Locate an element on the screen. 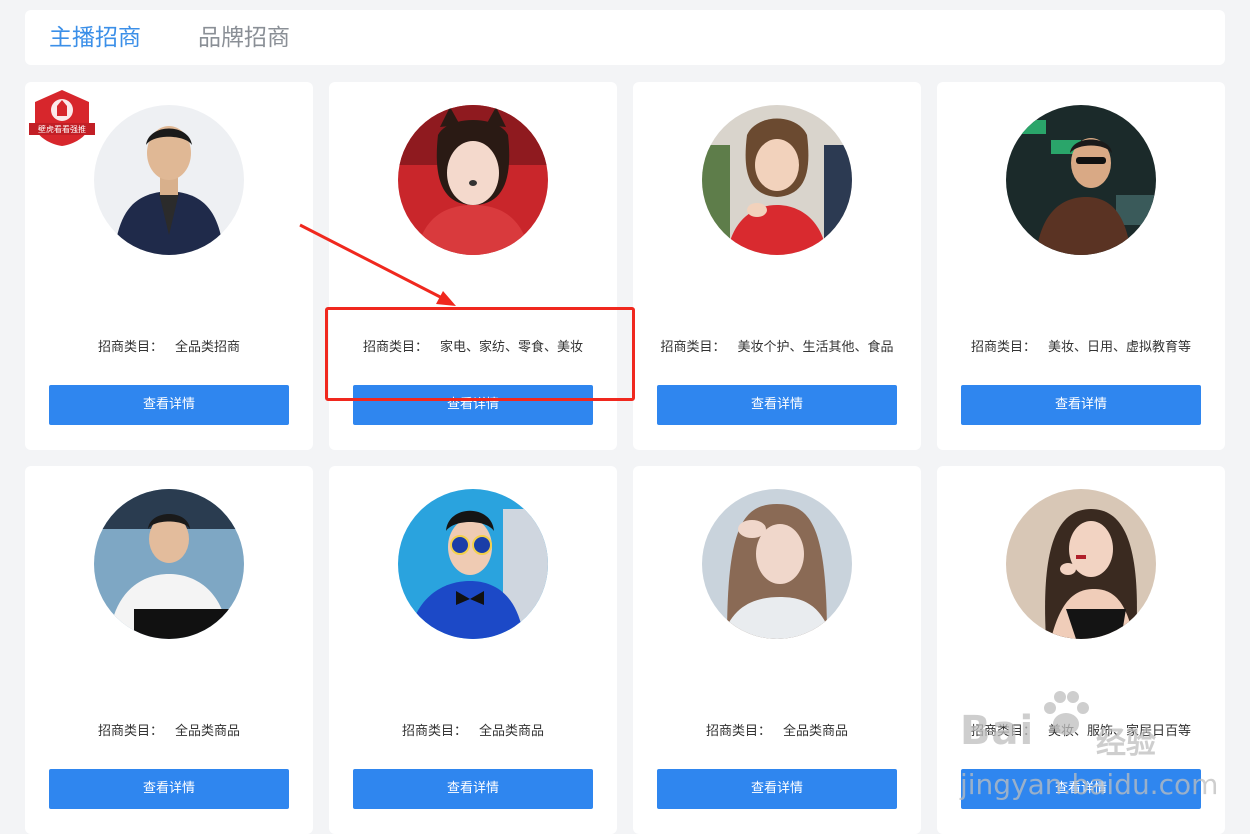  streamer-card: 招商类目： 美妆个护、生活其他、食品 查看详情 is located at coordinates (777, 266).